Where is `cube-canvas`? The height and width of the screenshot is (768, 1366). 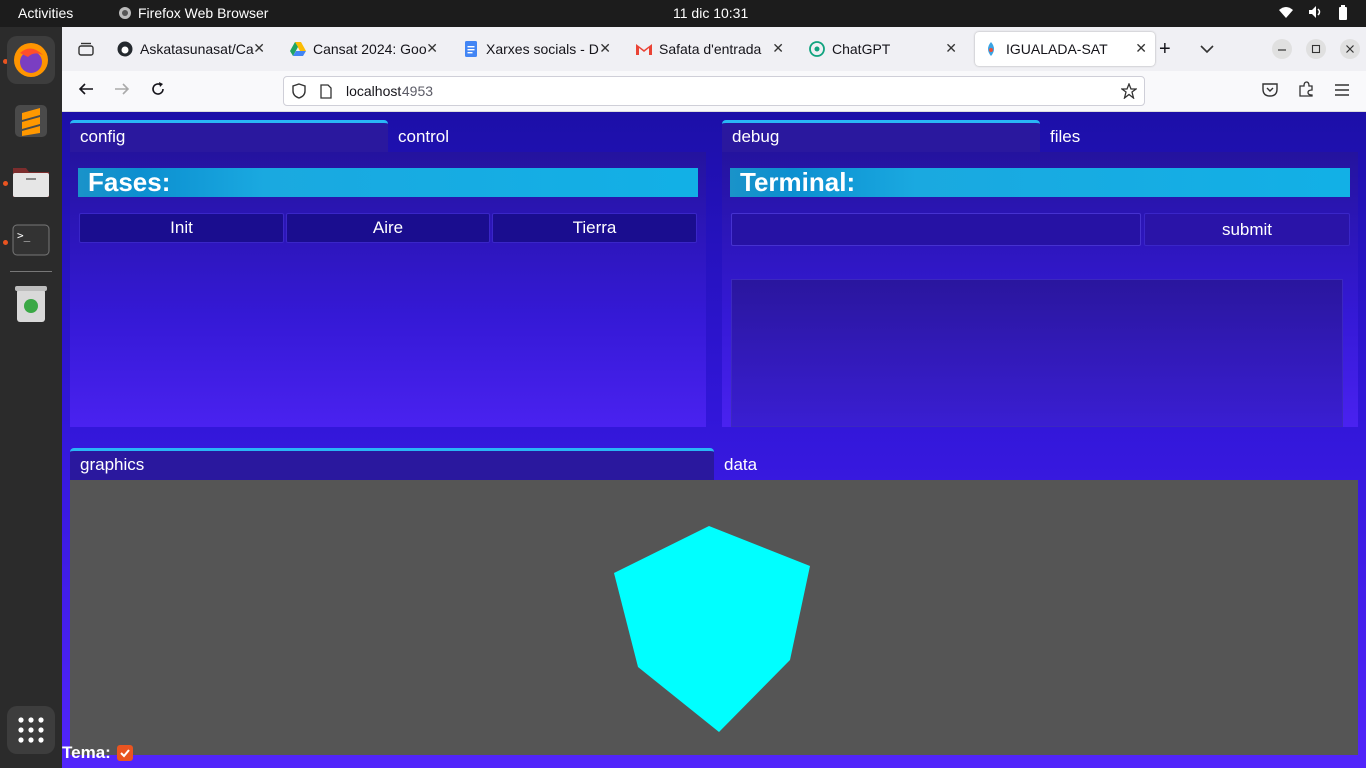 cube-canvas is located at coordinates (712, 629).